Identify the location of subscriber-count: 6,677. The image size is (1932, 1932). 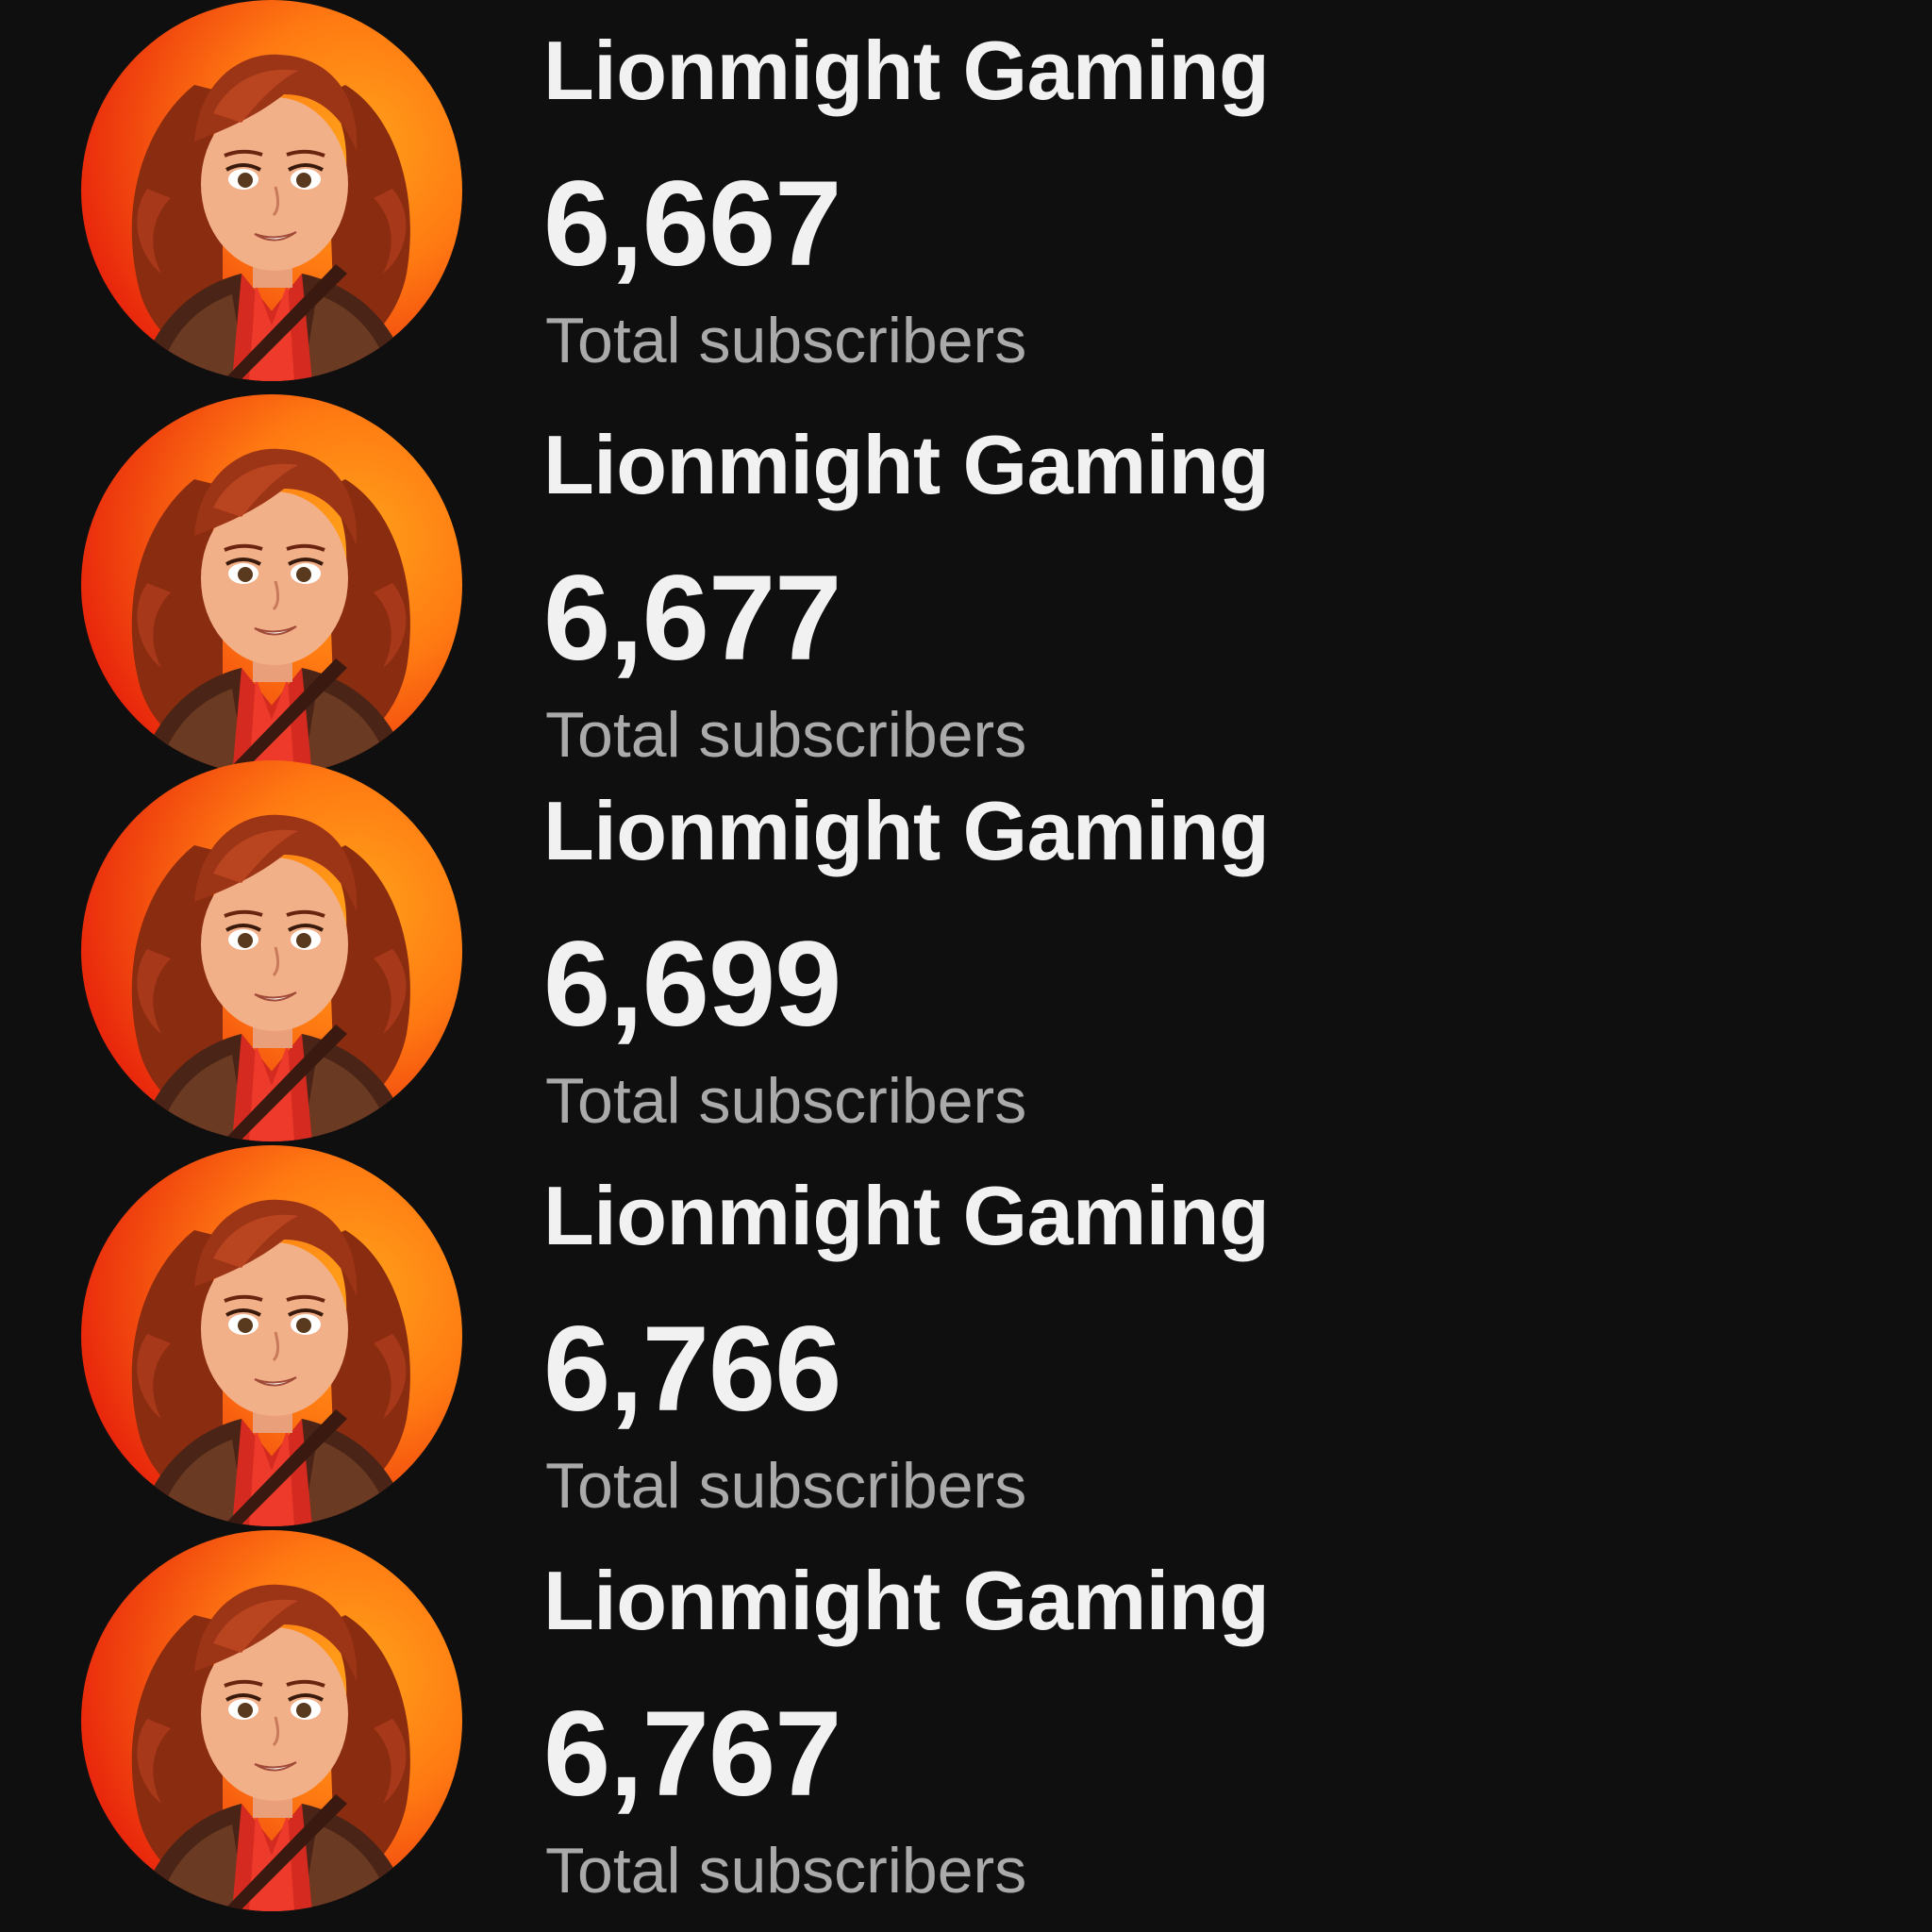
(692, 618).